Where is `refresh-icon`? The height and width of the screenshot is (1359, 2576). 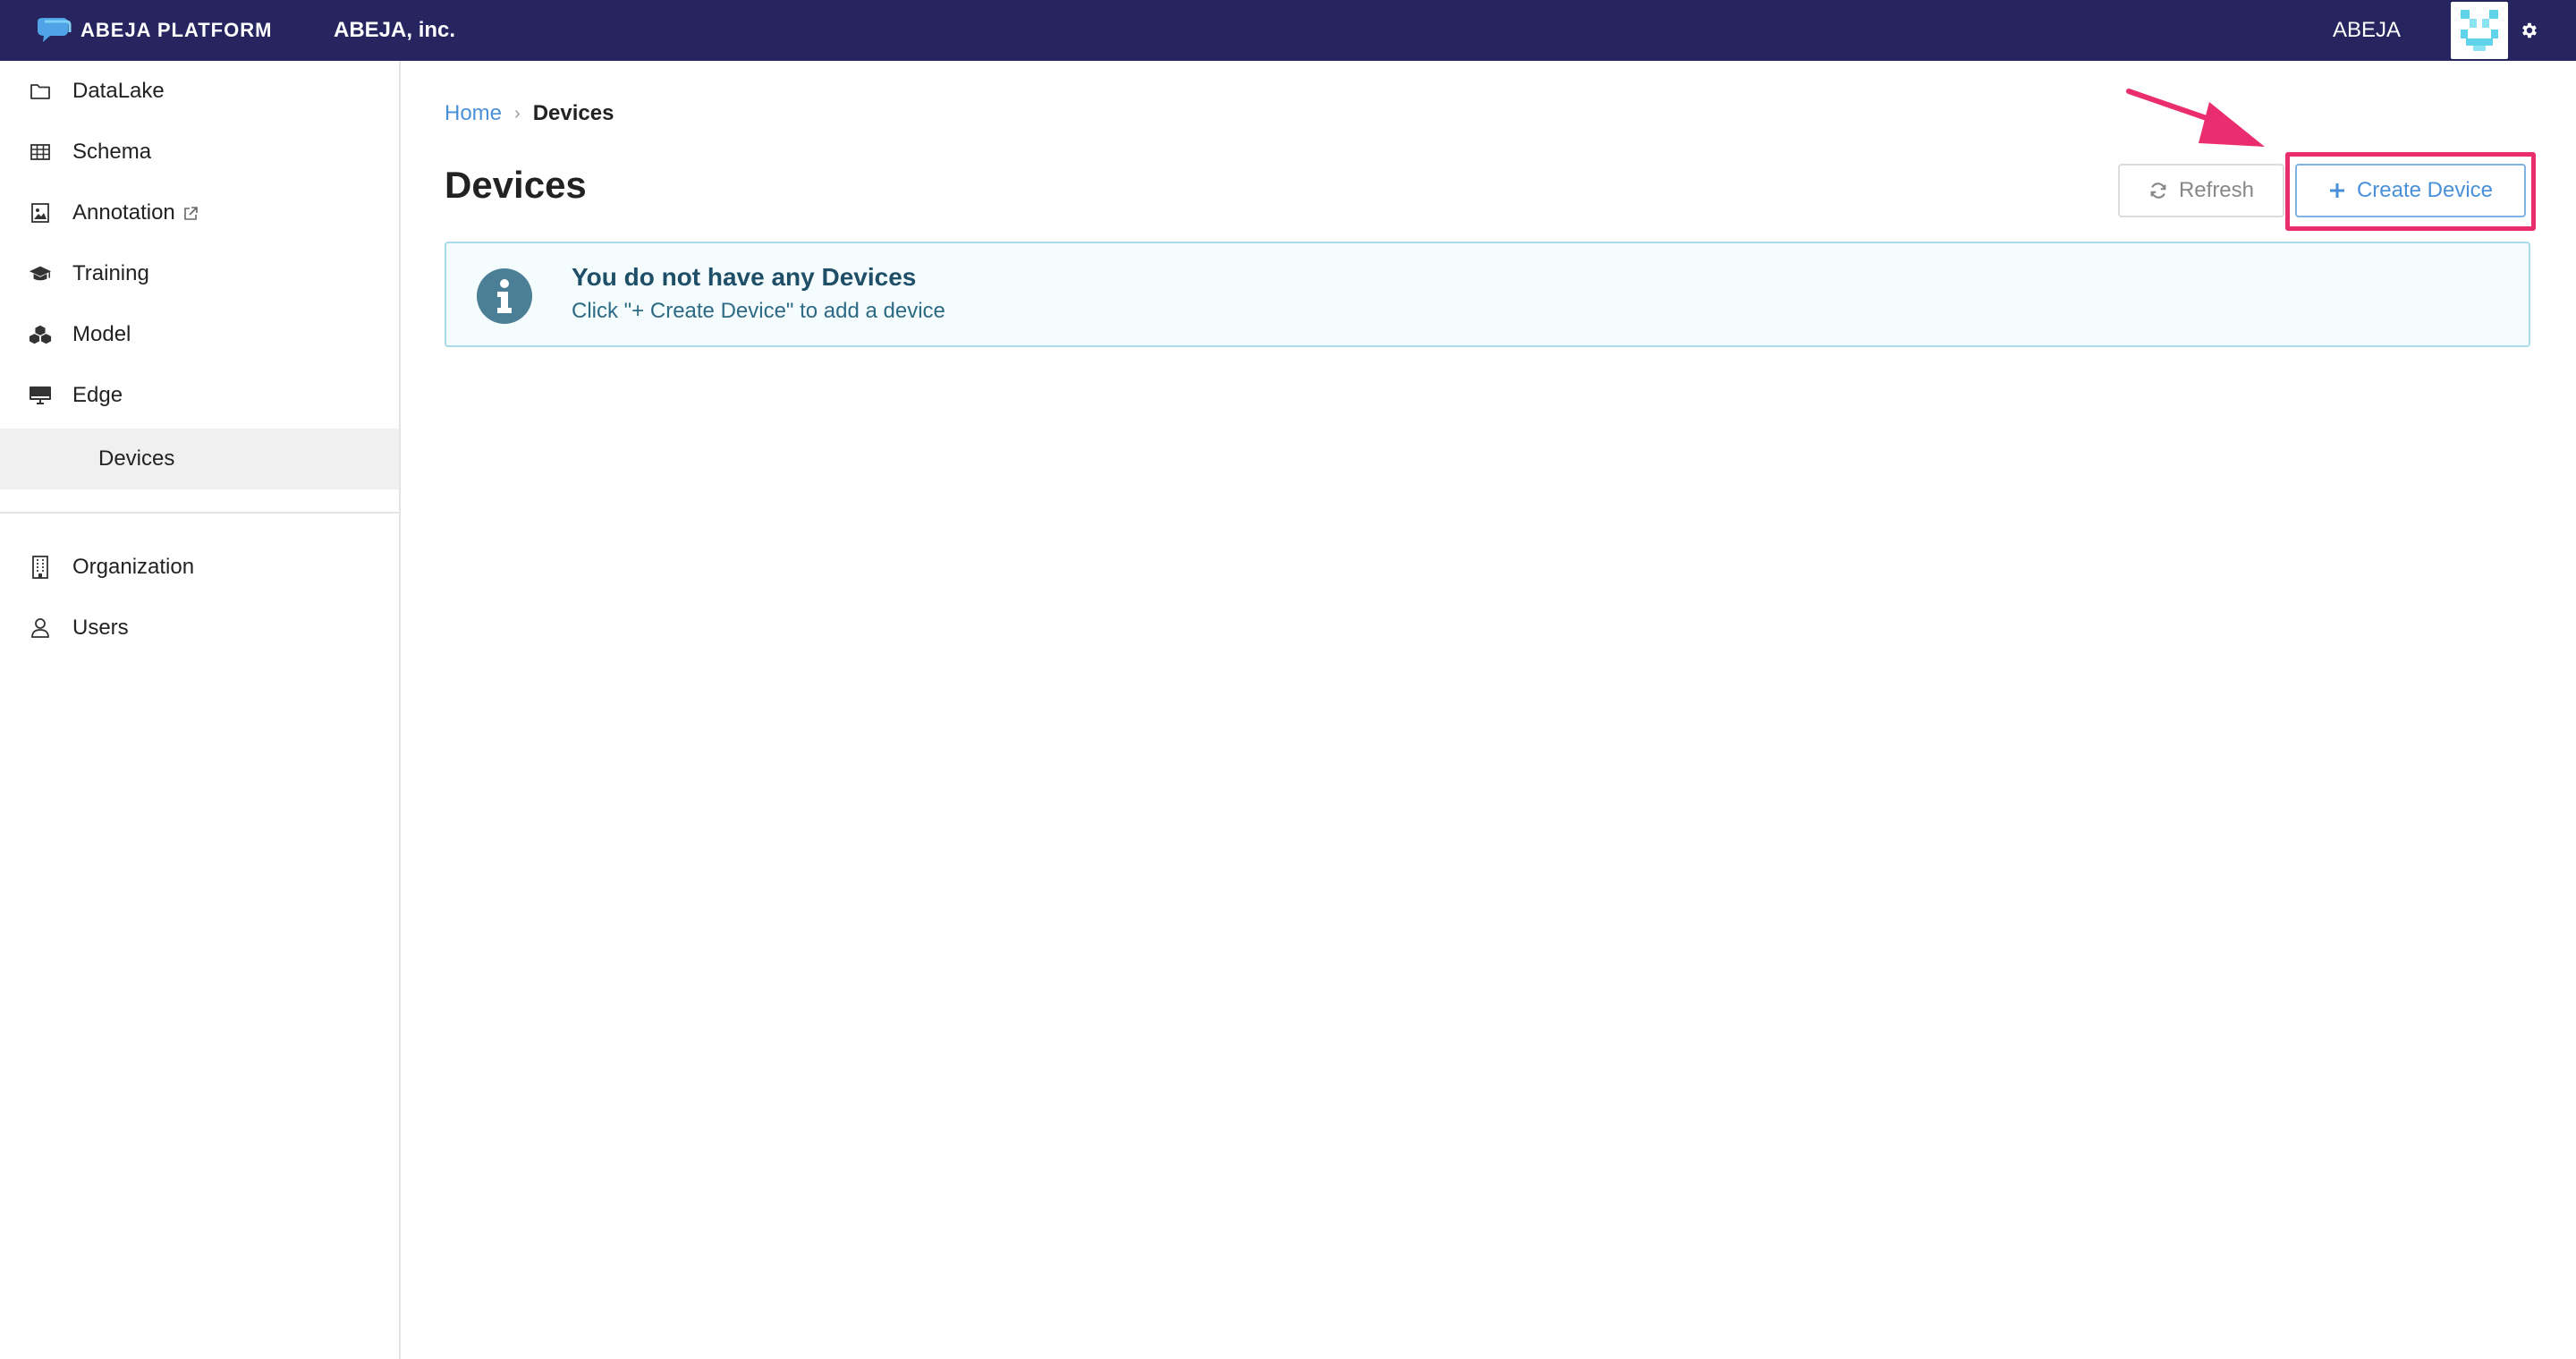
refresh-icon is located at coordinates (2158, 191).